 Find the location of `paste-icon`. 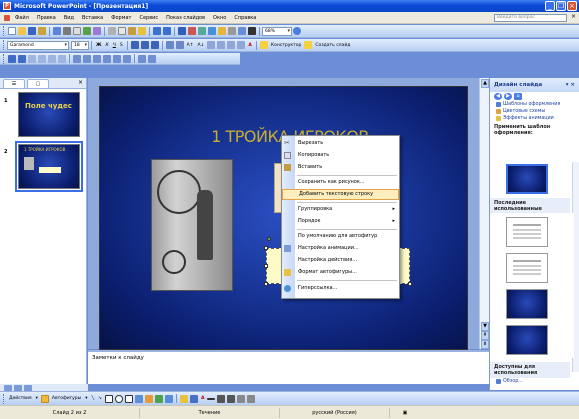

paste-icon is located at coordinates (132, 31).